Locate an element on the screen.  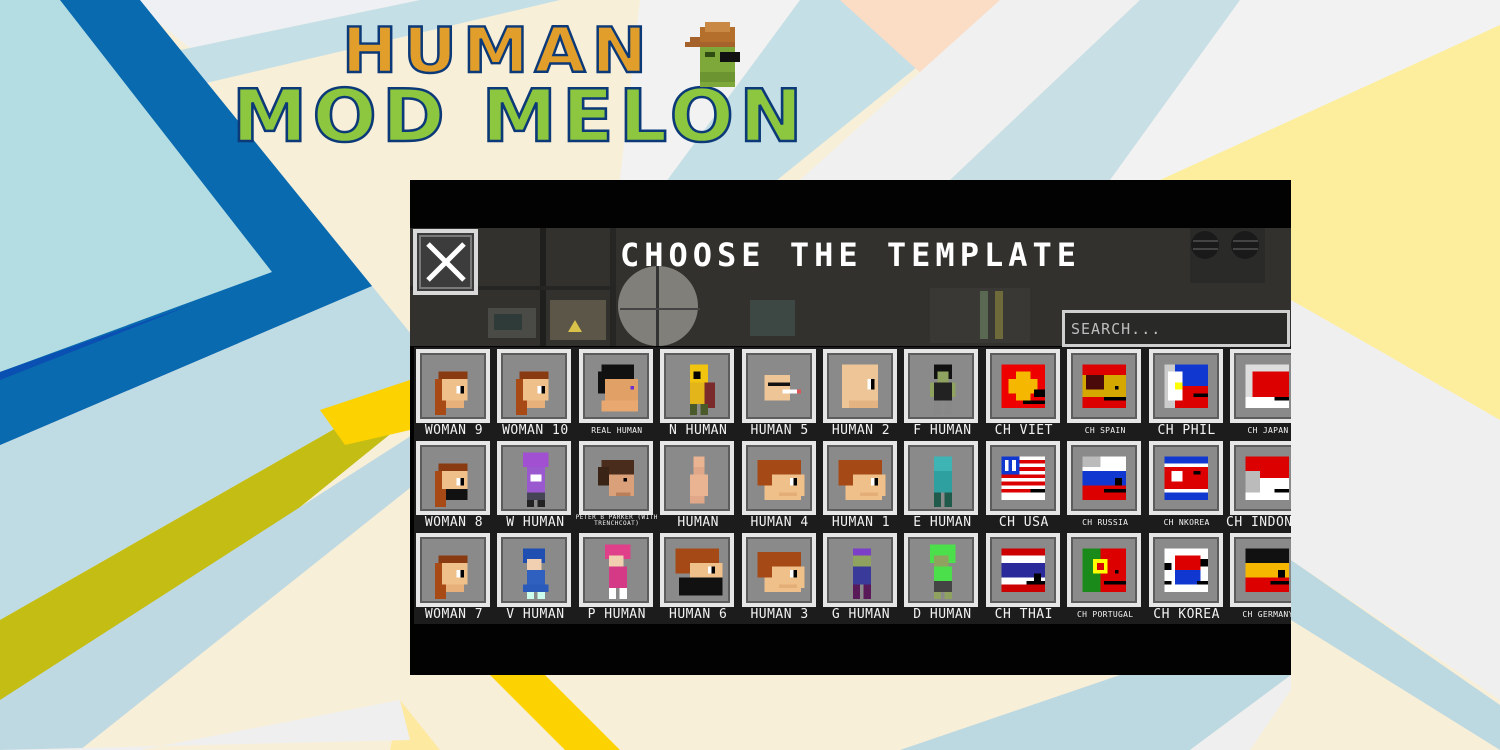
template-tile: HUMAN 4 is located at coordinates (780, 484).